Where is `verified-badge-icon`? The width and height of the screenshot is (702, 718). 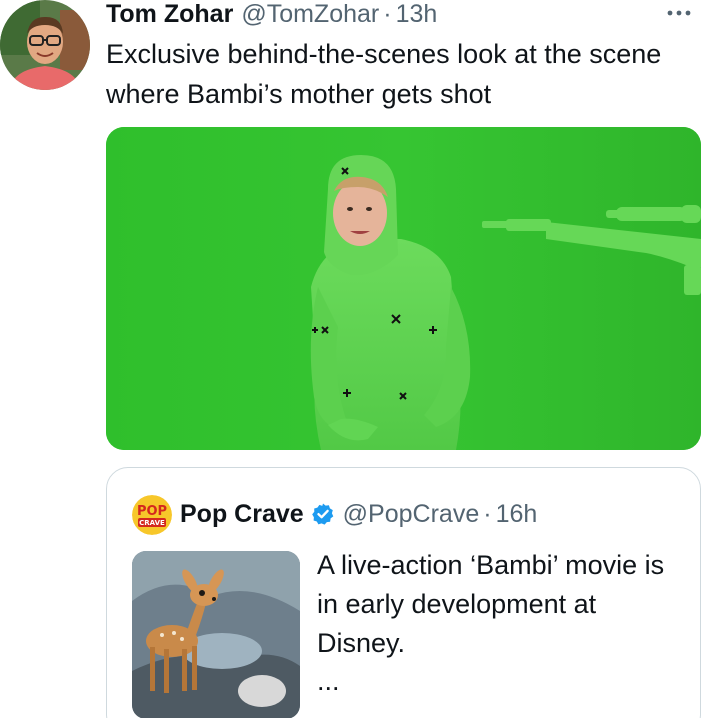 verified-badge-icon is located at coordinates (322, 514).